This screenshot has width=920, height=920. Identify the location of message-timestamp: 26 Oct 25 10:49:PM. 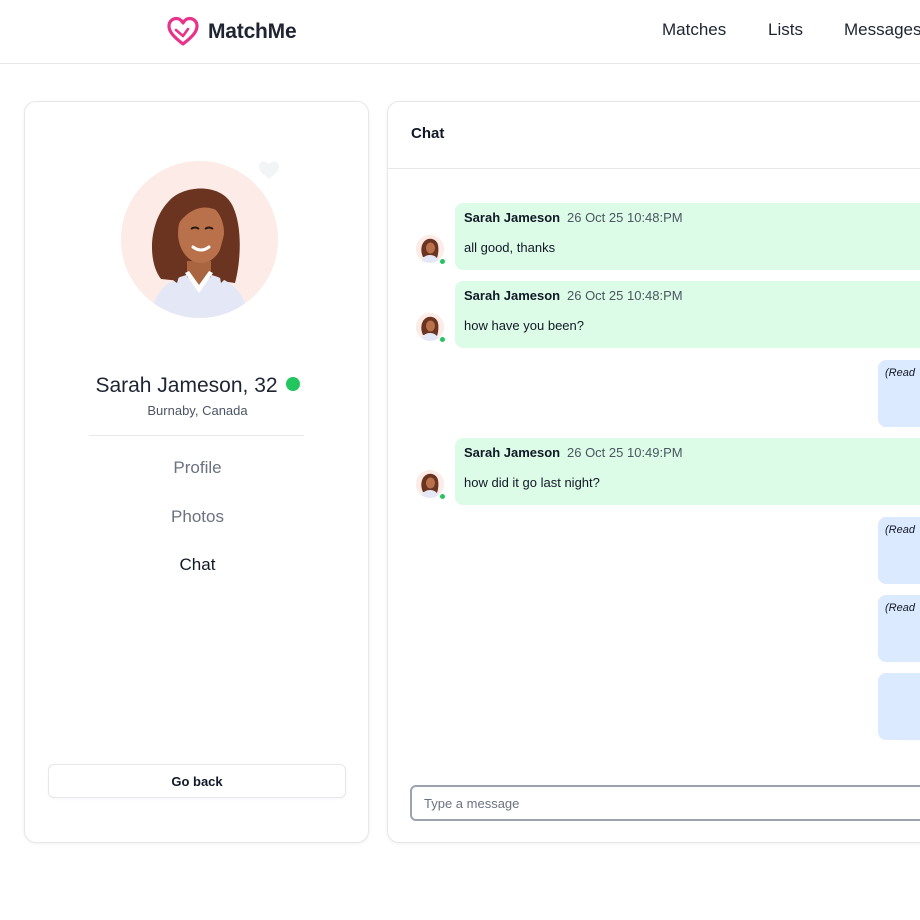
(625, 452).